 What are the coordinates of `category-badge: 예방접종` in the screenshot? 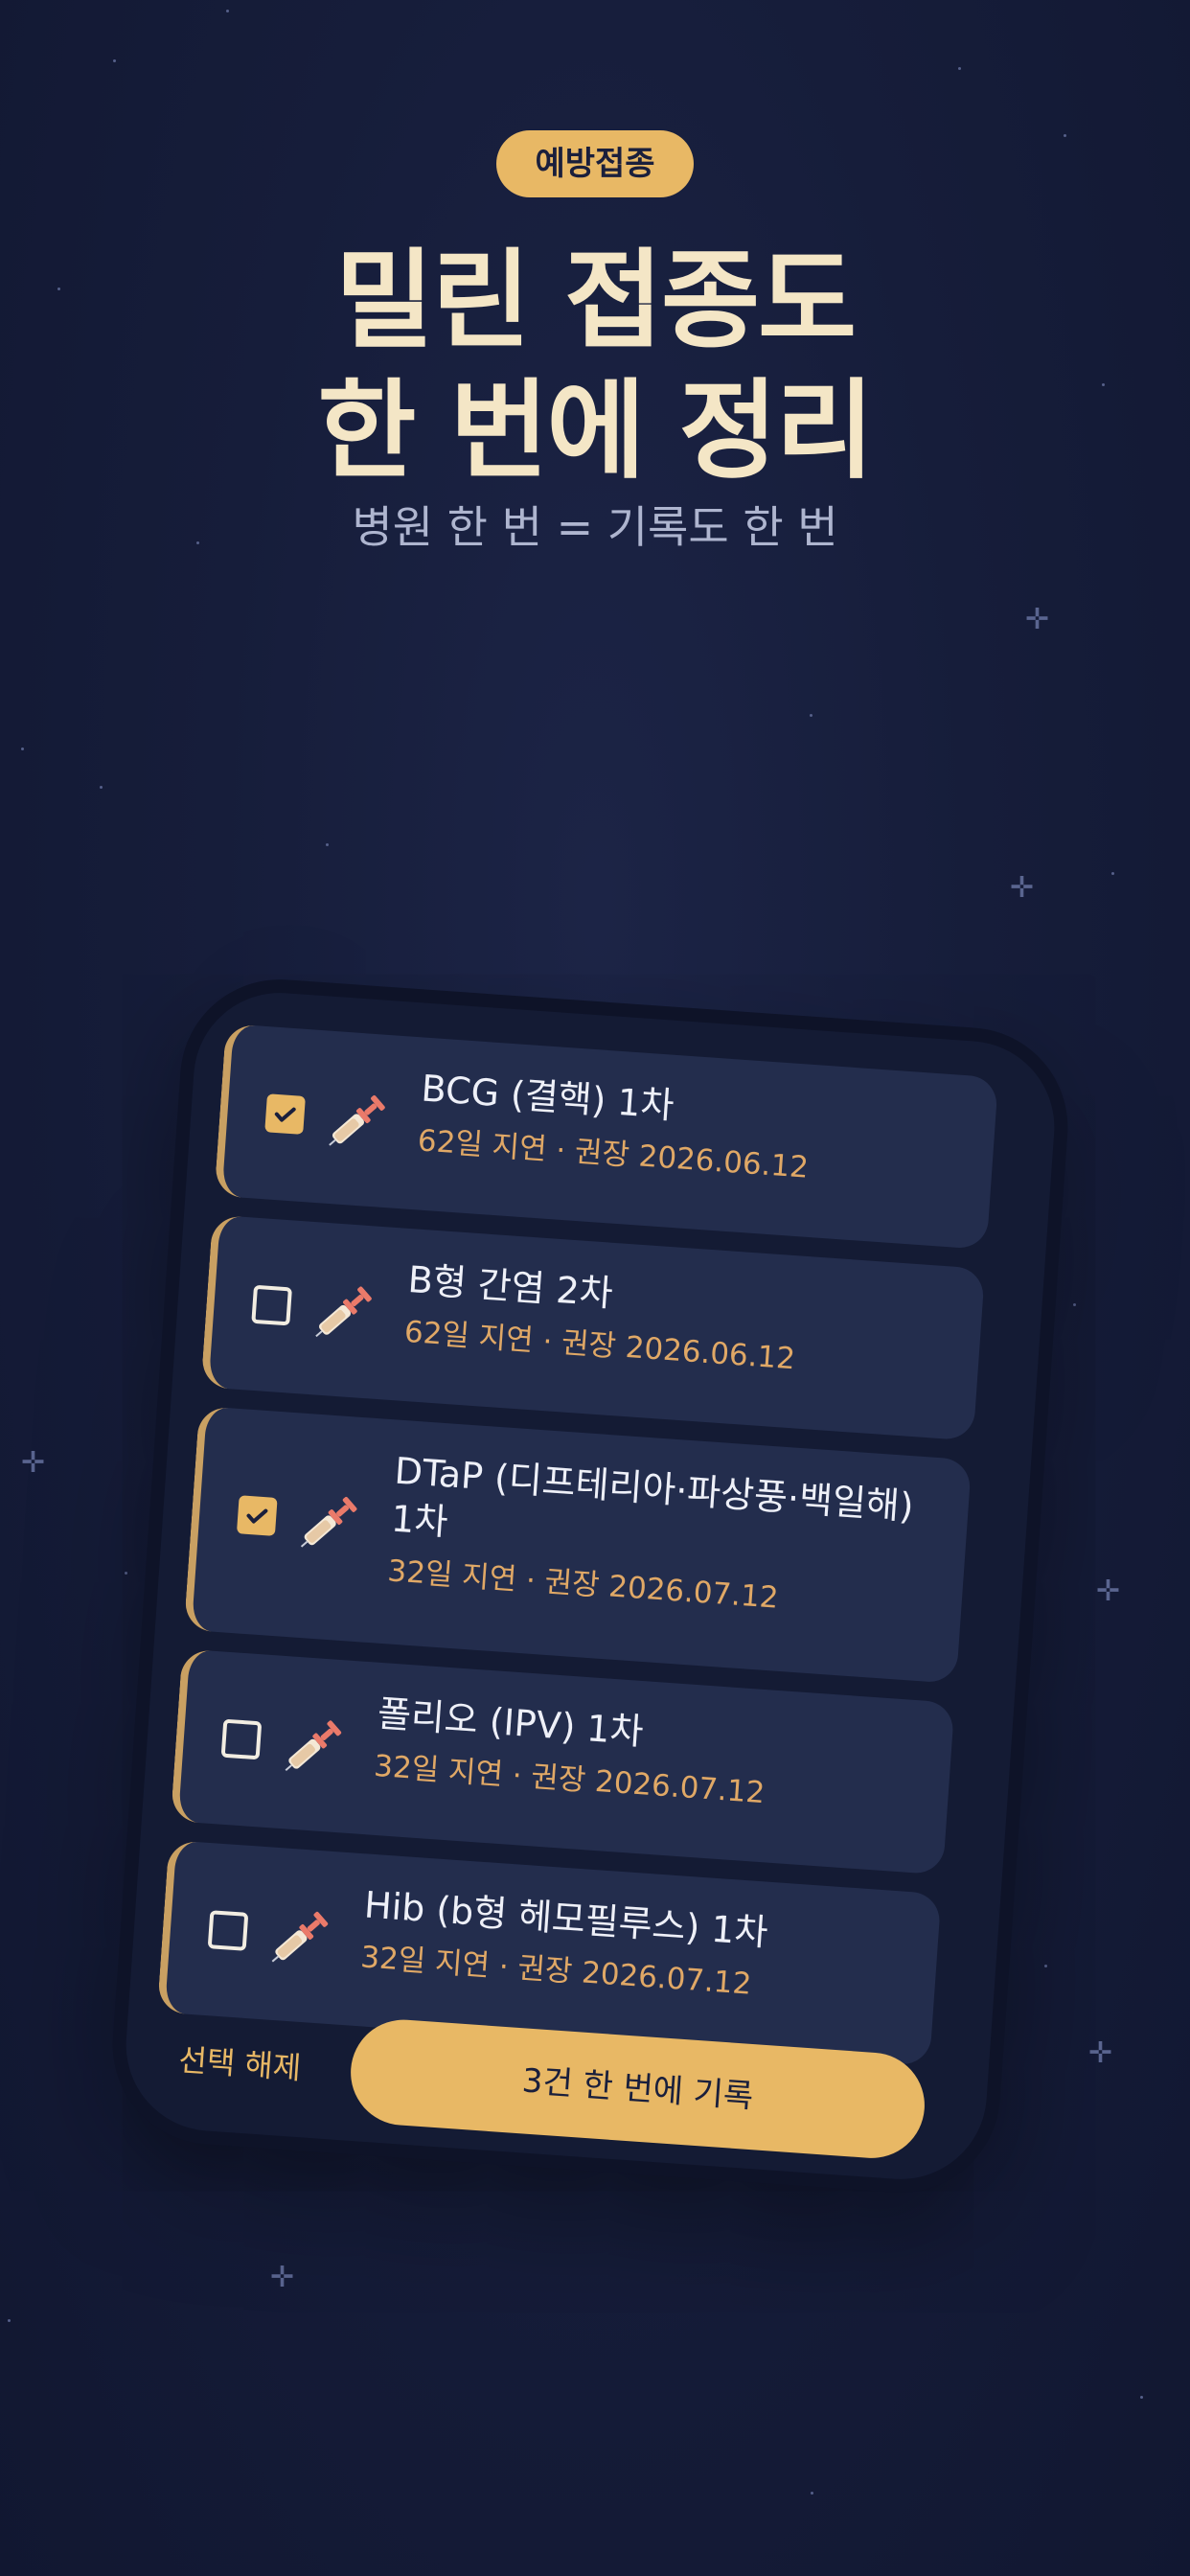 It's located at (595, 163).